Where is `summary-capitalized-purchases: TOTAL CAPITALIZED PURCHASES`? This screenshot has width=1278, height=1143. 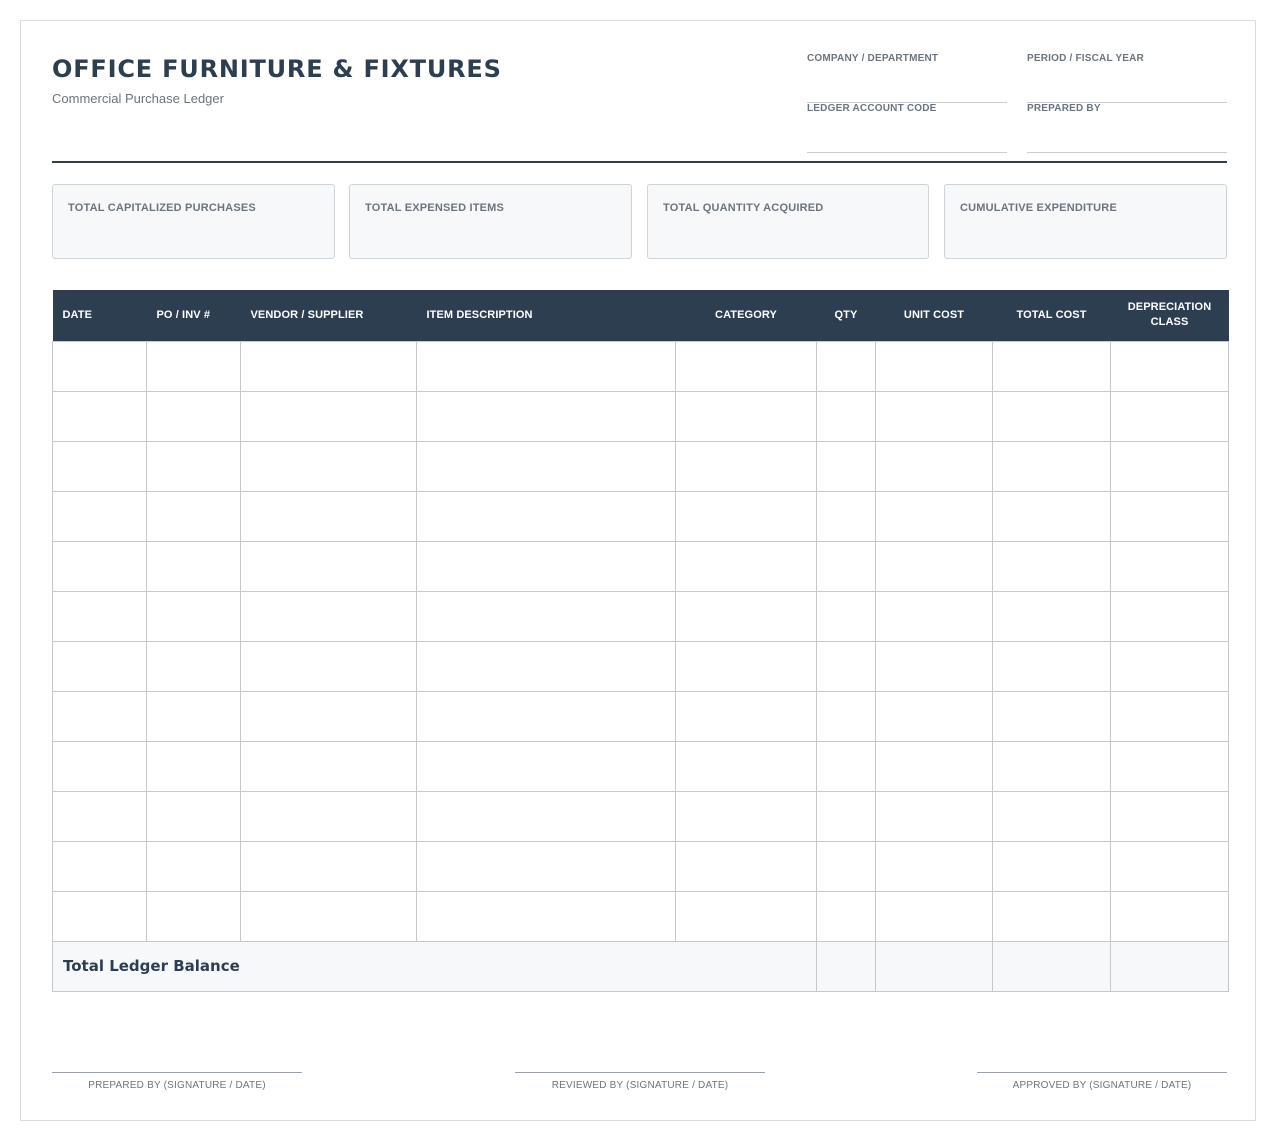
summary-capitalized-purchases: TOTAL CAPITALIZED PURCHASES is located at coordinates (193, 221).